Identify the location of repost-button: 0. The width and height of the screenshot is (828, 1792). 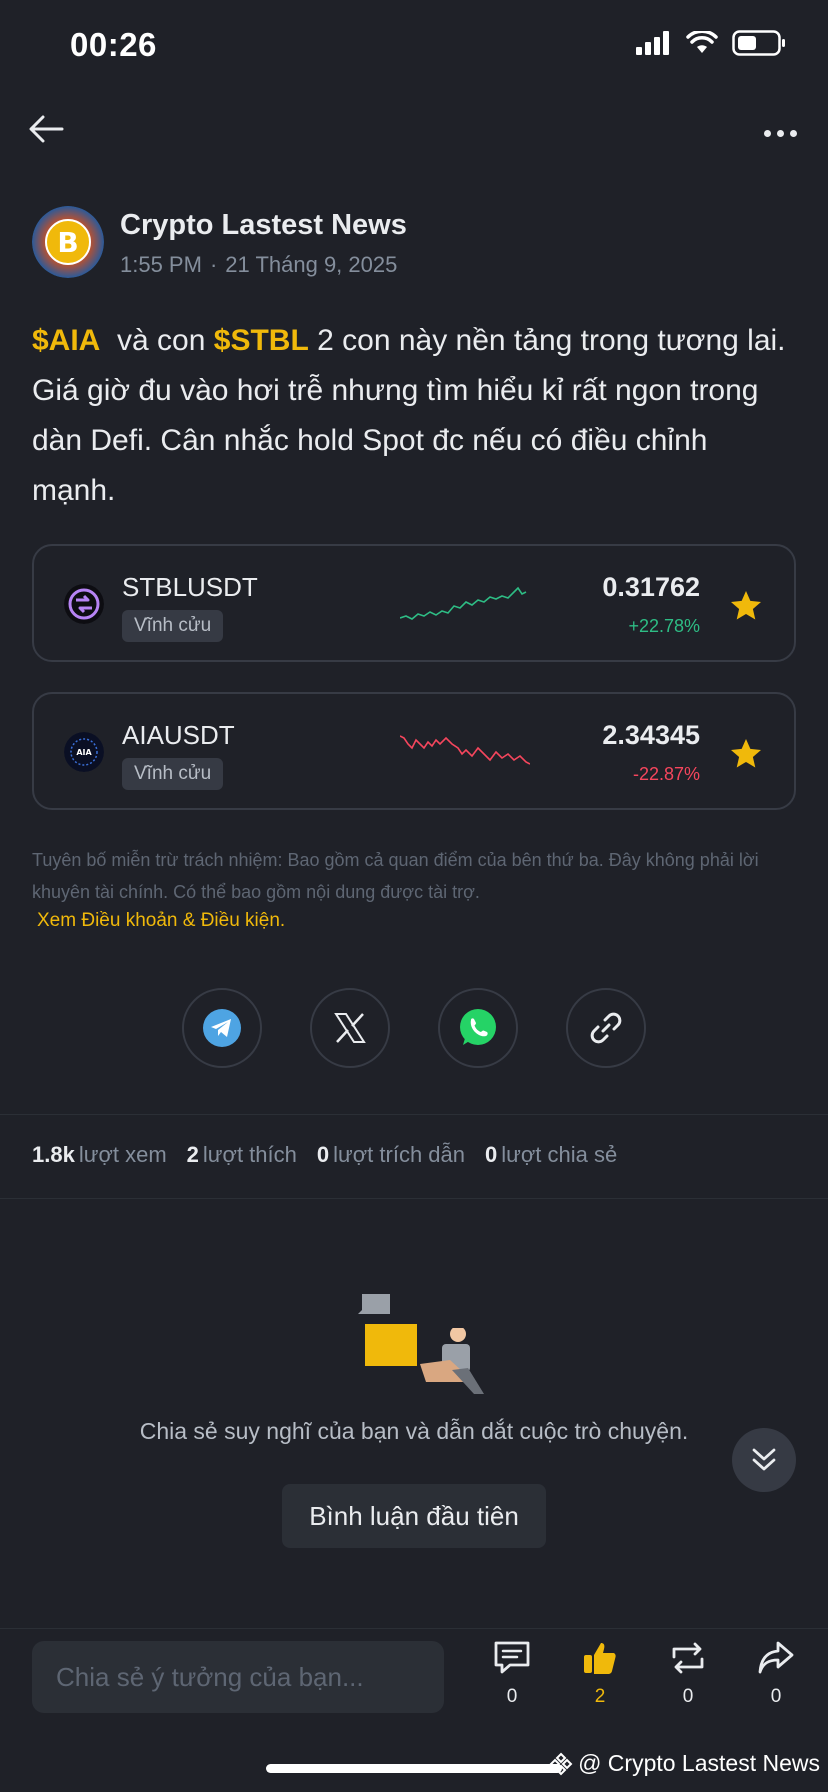
(688, 1682).